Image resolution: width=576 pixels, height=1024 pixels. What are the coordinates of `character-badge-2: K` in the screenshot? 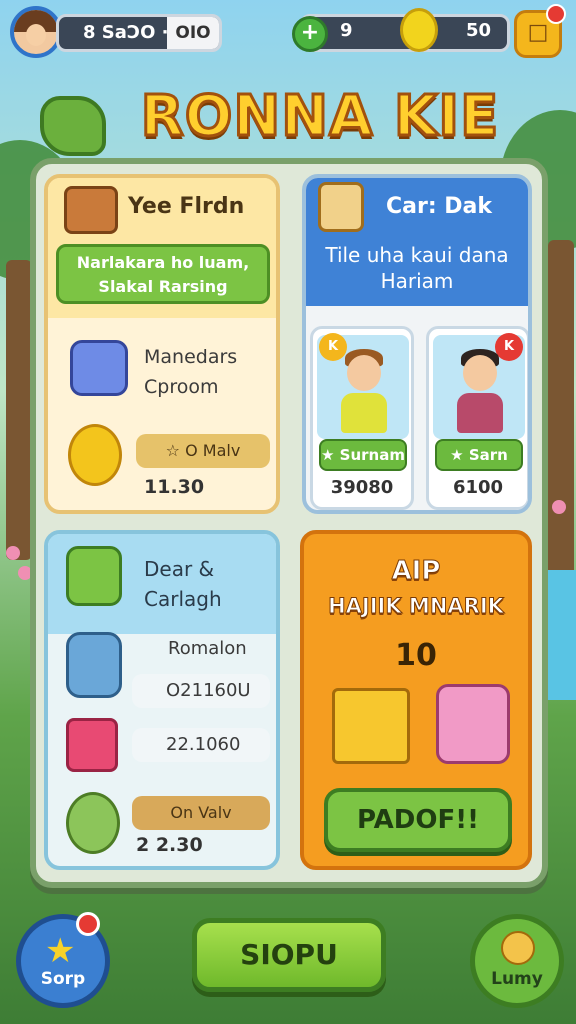 It's located at (509, 347).